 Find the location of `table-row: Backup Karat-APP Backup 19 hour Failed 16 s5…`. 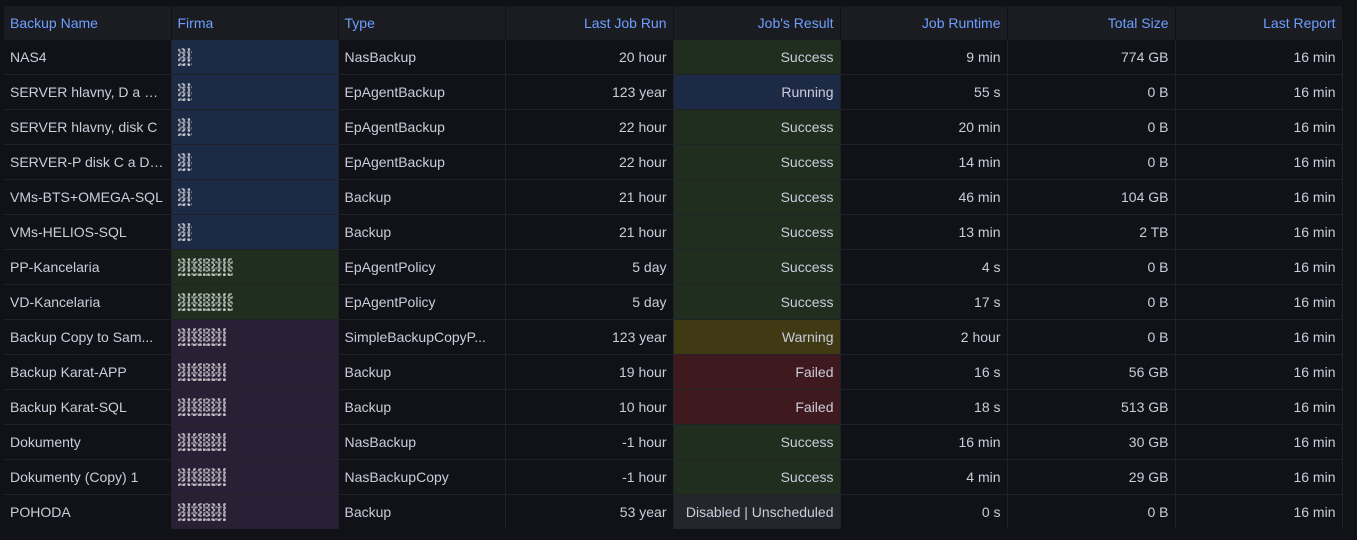

table-row: Backup Karat-APP Backup 19 hour Failed 16 s5… is located at coordinates (673, 372).